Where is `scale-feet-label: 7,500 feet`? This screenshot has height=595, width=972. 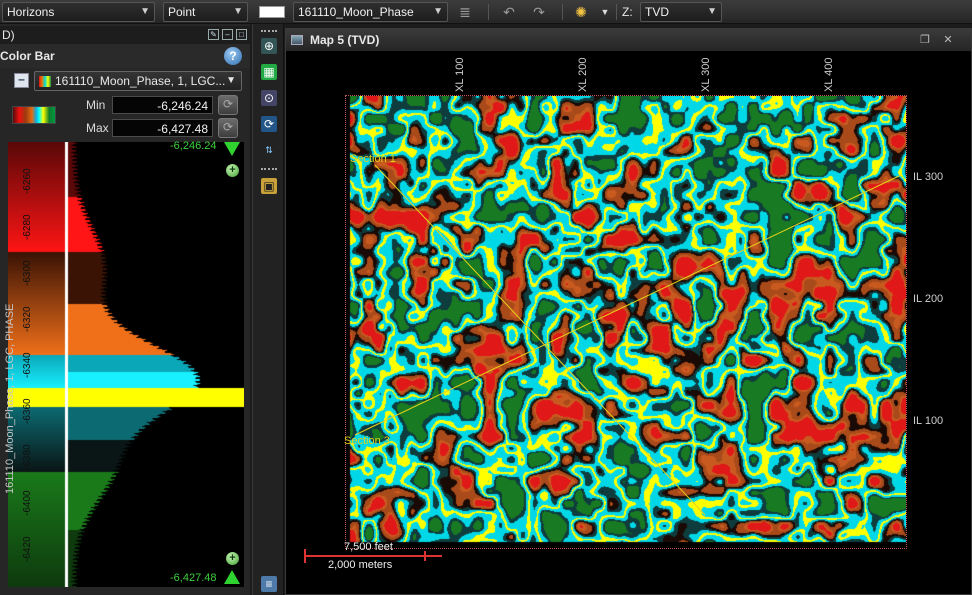 scale-feet-label: 7,500 feet is located at coordinates (368, 547).